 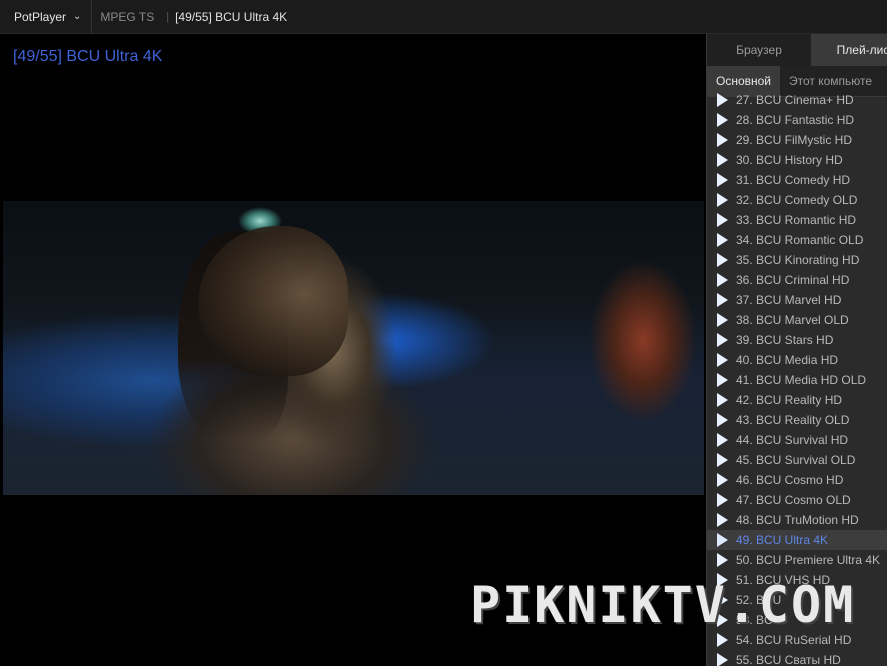 I want to click on playlist-item-label: 35. BCU Kinorating HD, so click(x=798, y=260).